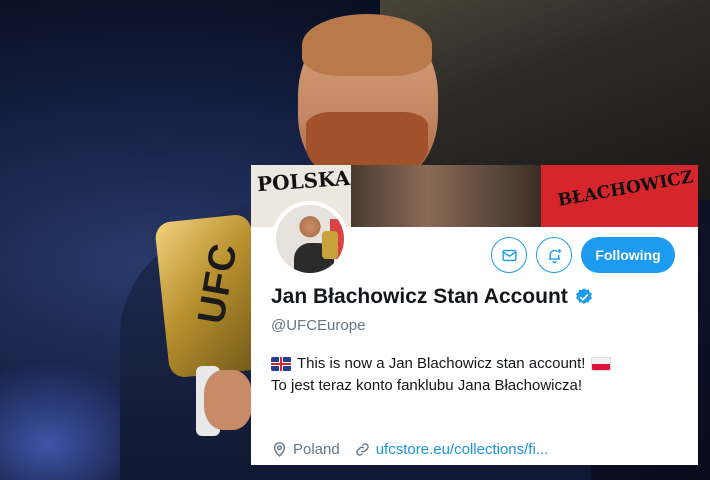 This screenshot has width=710, height=480. Describe the element at coordinates (583, 296) in the screenshot. I see `verified-badge-icon` at that location.